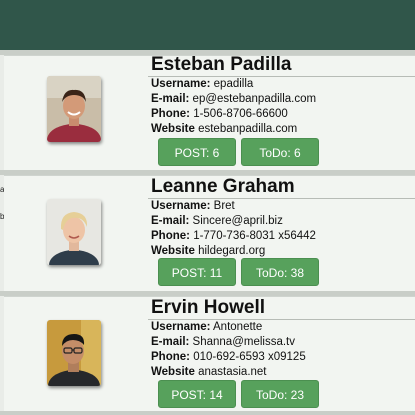 The image size is (415, 415). Describe the element at coordinates (243, 342) in the screenshot. I see `email-value: Shanna@melissa.tv` at that location.